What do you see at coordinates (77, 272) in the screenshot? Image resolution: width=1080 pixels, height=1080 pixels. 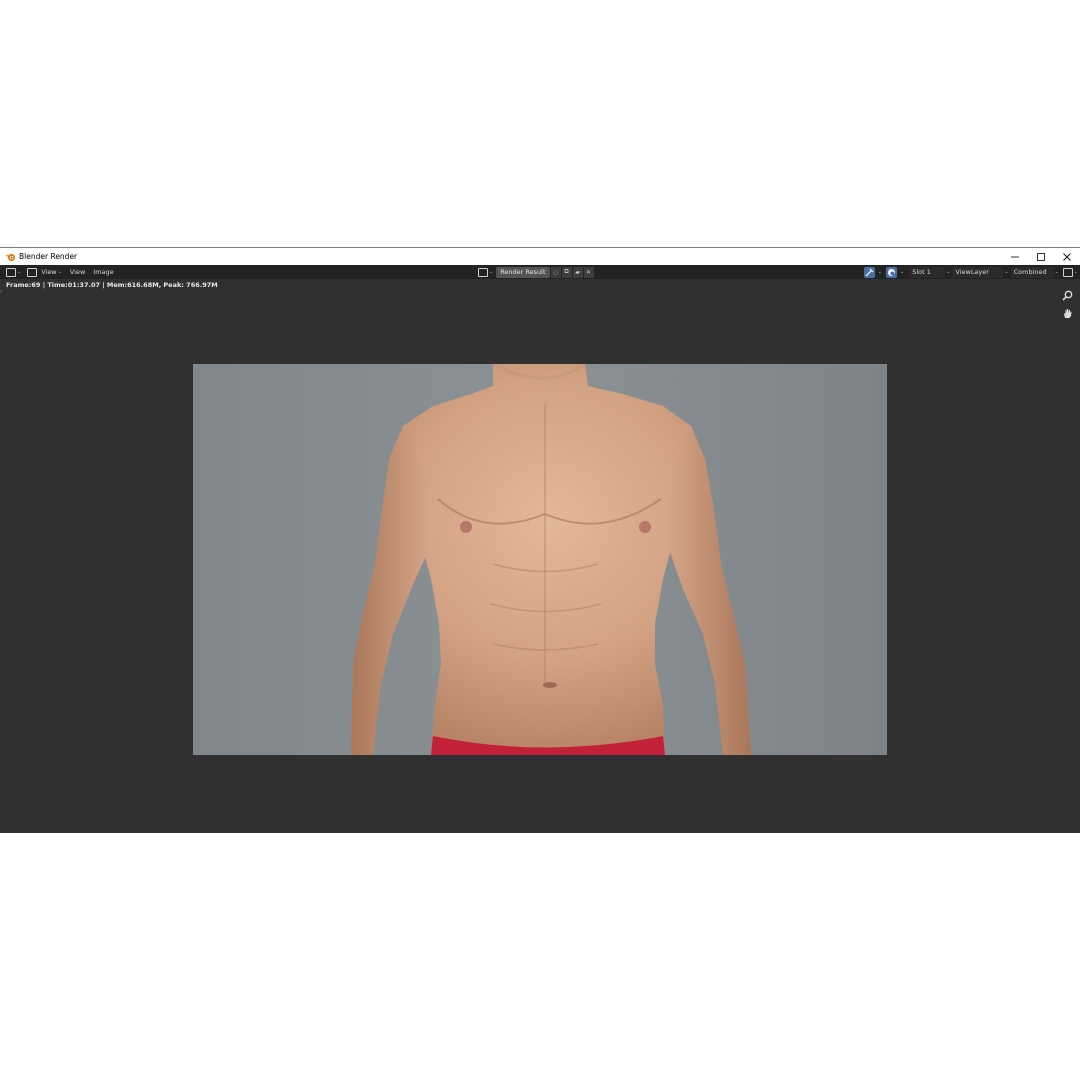 I see `menu-view: View` at bounding box center [77, 272].